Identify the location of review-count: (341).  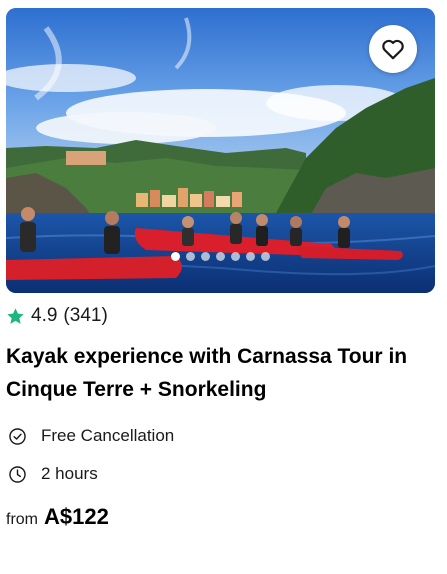
(85, 315).